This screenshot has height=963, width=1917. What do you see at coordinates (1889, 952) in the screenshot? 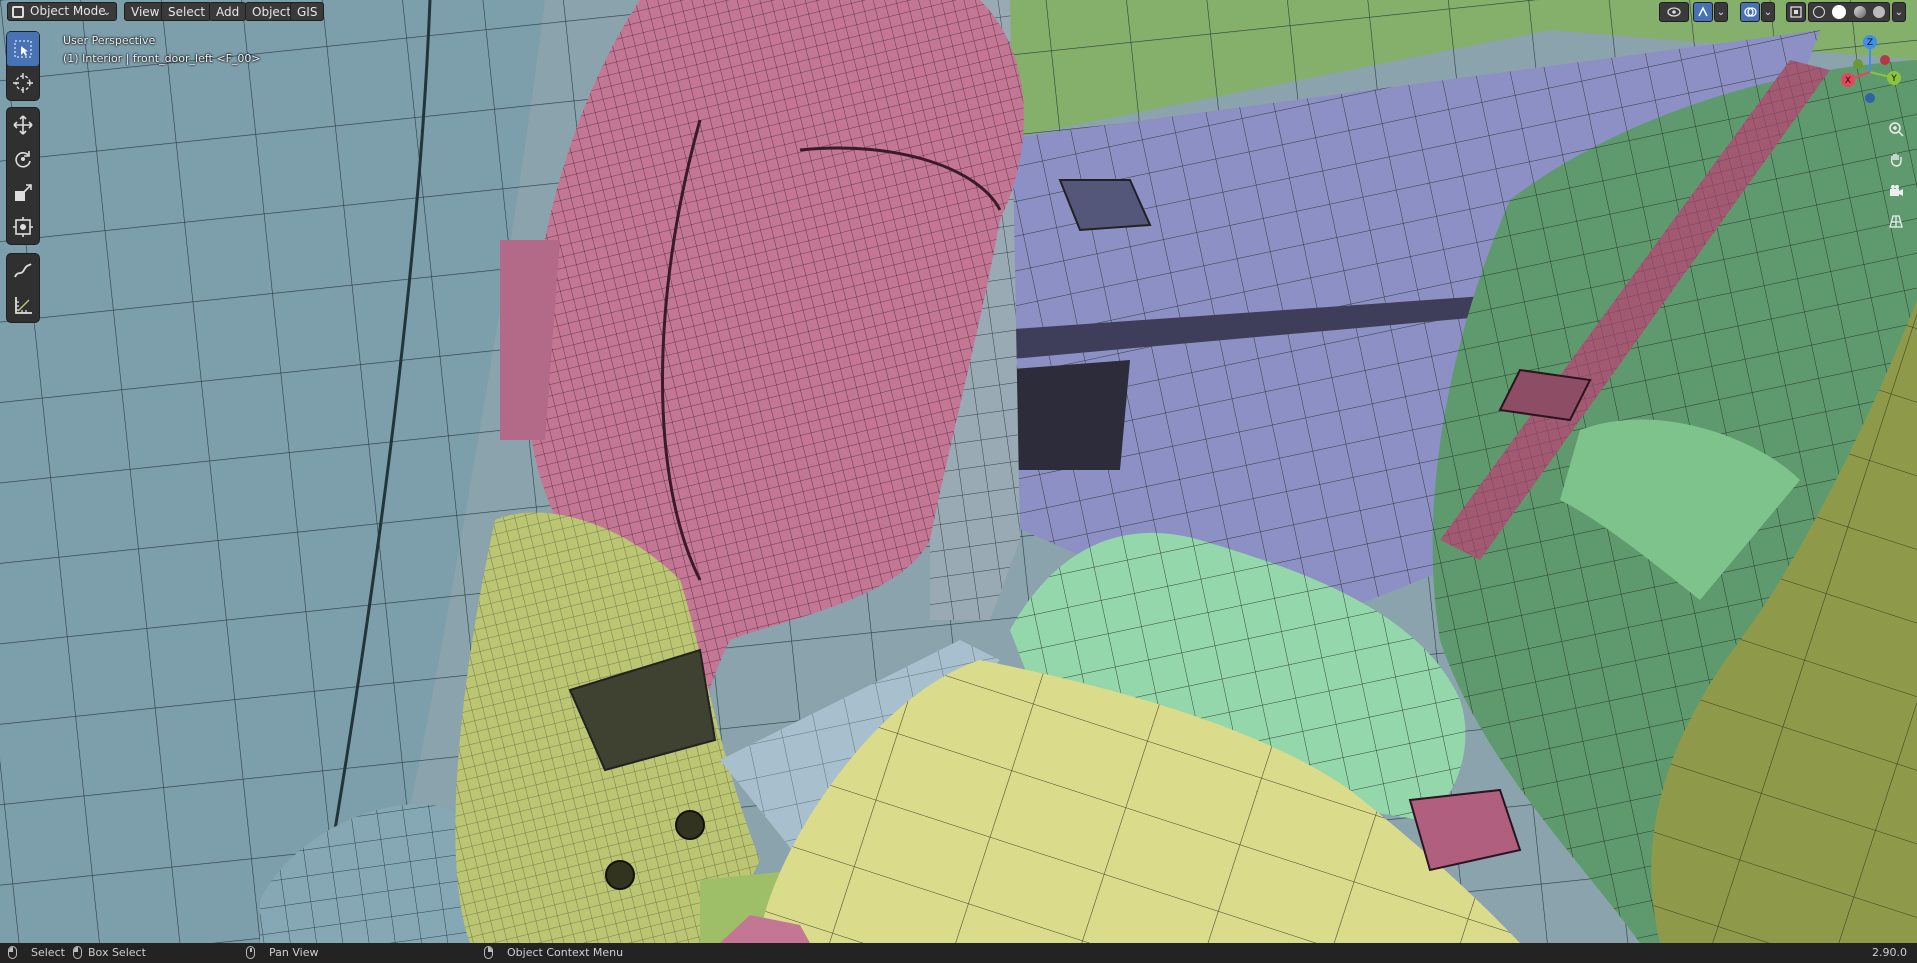
I see `version-label: 2.90.0` at bounding box center [1889, 952].